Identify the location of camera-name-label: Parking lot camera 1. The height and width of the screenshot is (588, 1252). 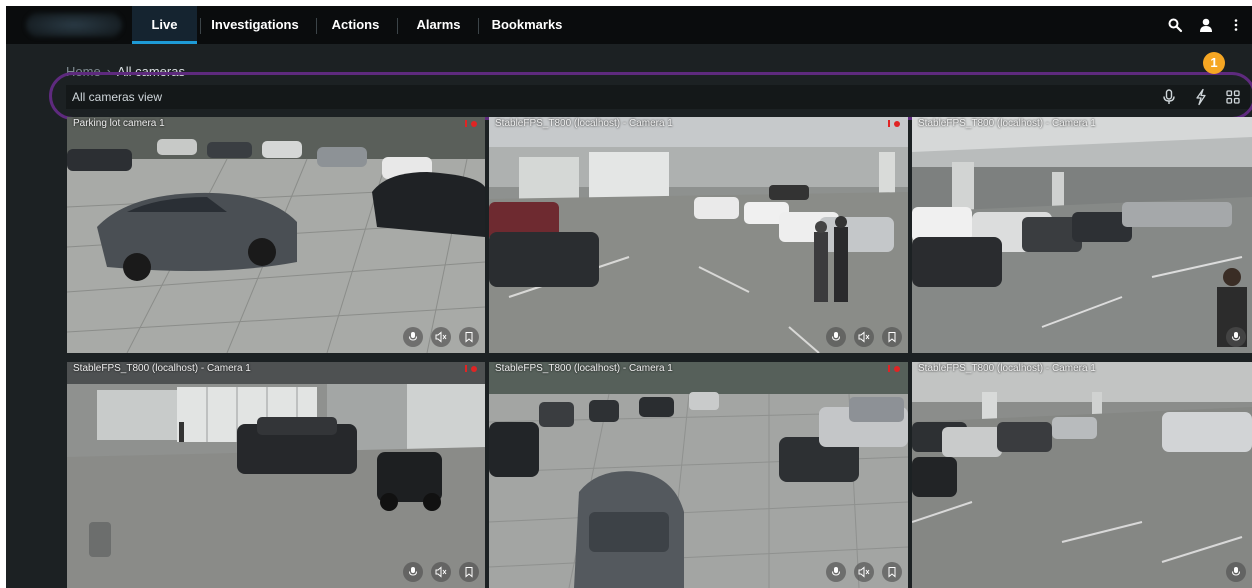
(119, 123).